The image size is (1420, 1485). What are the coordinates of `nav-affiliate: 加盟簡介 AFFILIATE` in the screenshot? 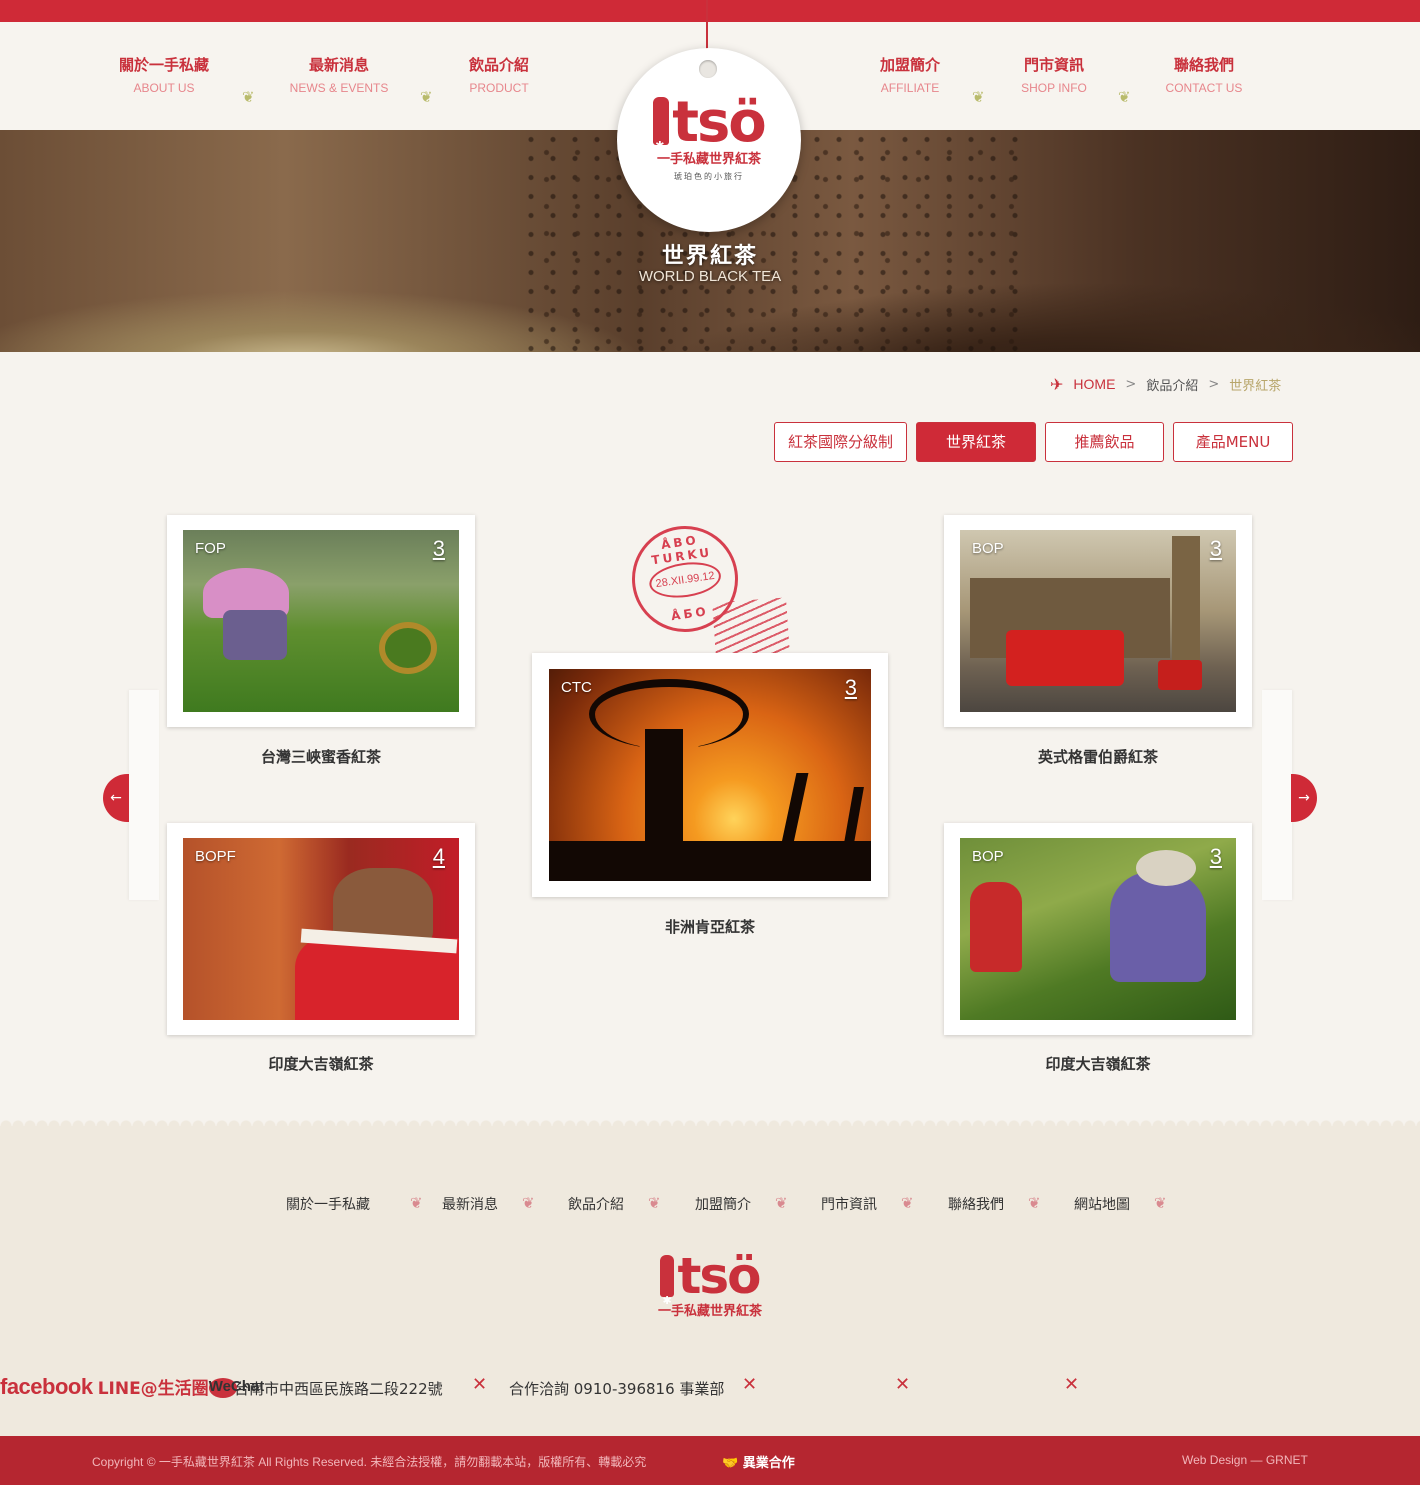 It's located at (910, 74).